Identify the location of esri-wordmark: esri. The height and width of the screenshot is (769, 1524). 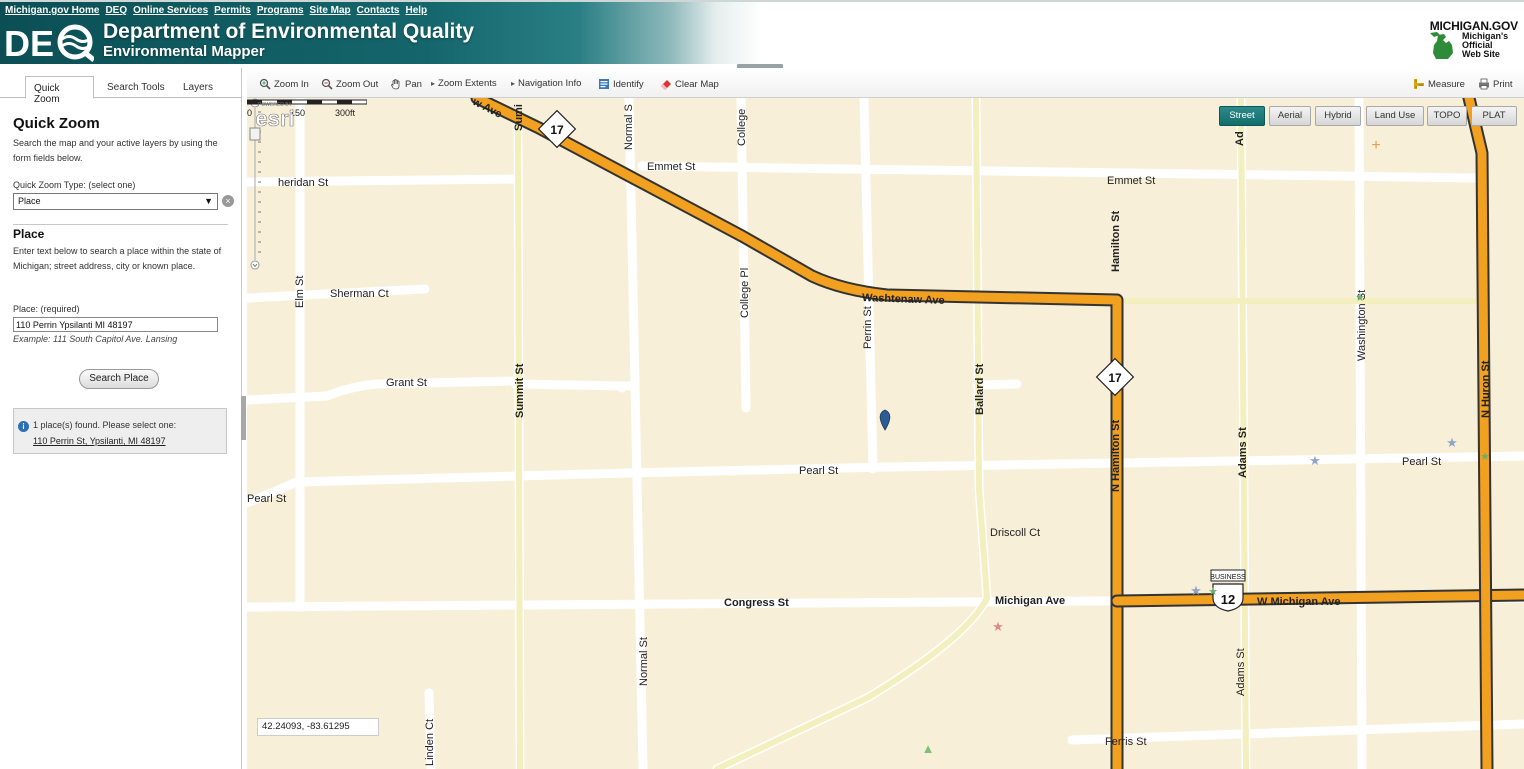
(274, 118).